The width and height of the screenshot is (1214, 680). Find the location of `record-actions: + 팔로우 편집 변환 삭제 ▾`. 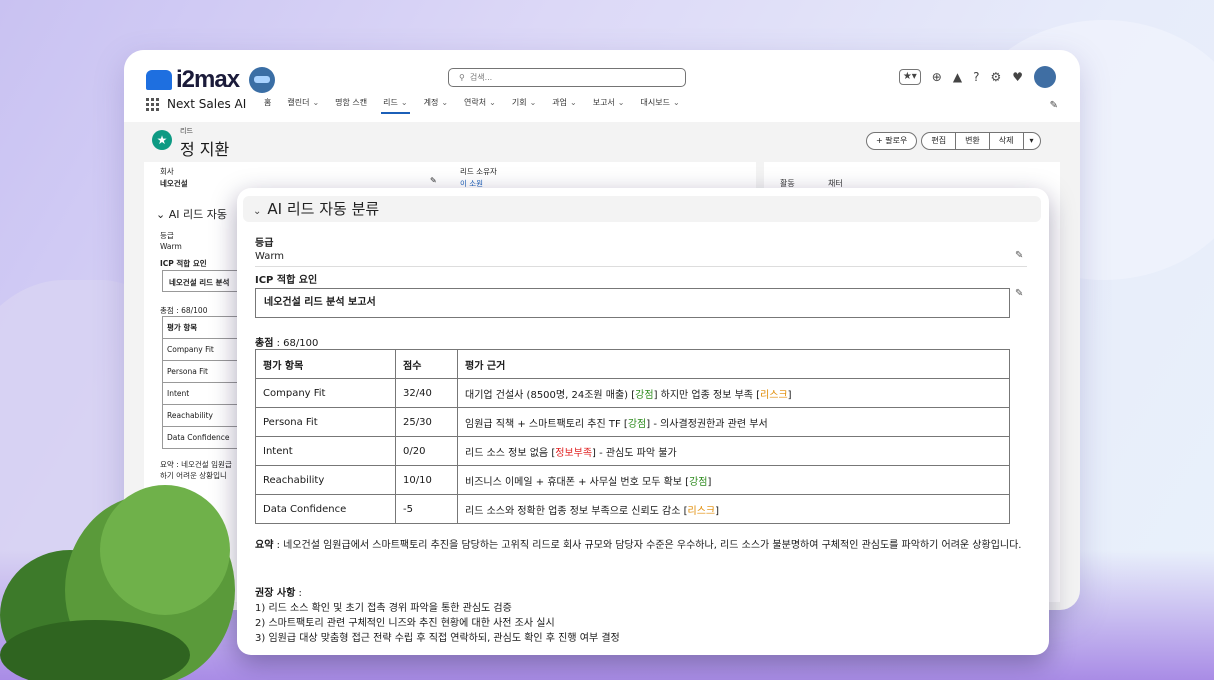

record-actions: + 팔로우 편집 변환 삭제 ▾ is located at coordinates (953, 141).